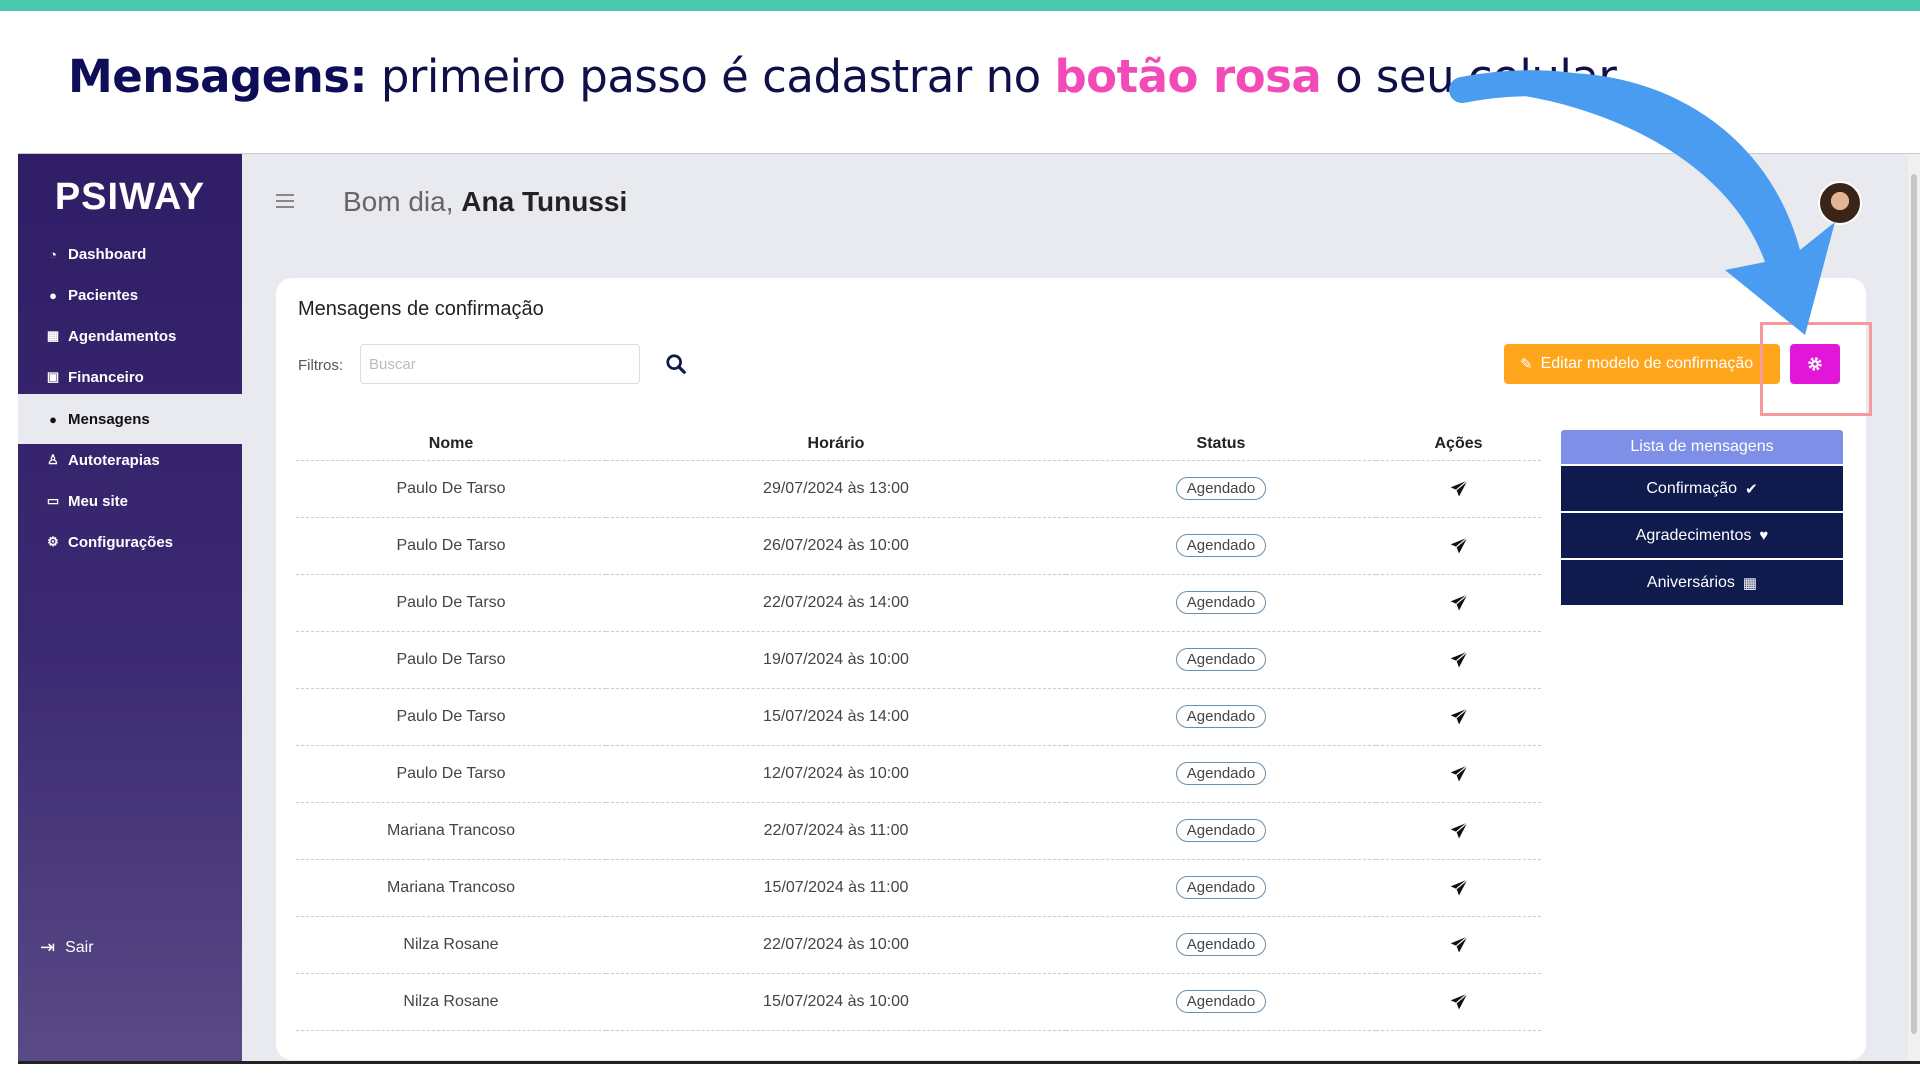 This screenshot has height=1080, width=1920. I want to click on top-accent-strip, so click(960, 5).